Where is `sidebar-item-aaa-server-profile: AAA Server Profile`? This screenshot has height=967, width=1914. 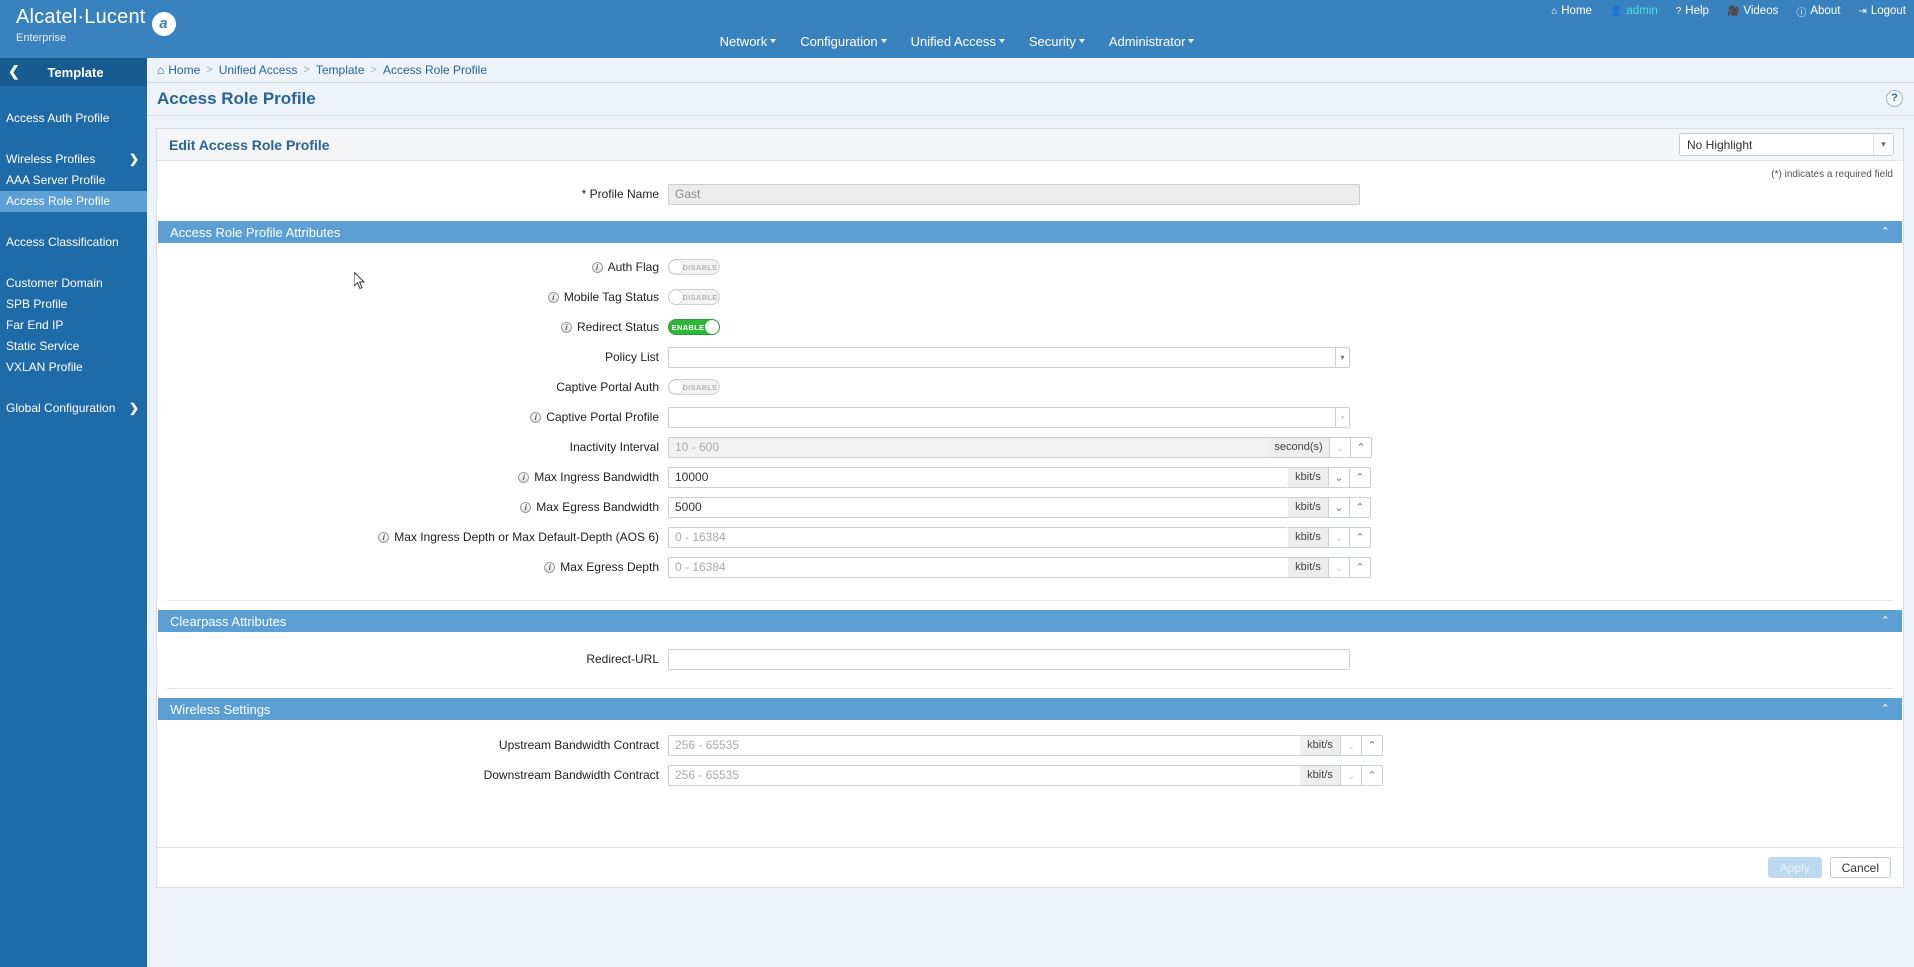
sidebar-item-aaa-server-profile: AAA Server Profile is located at coordinates (73, 180).